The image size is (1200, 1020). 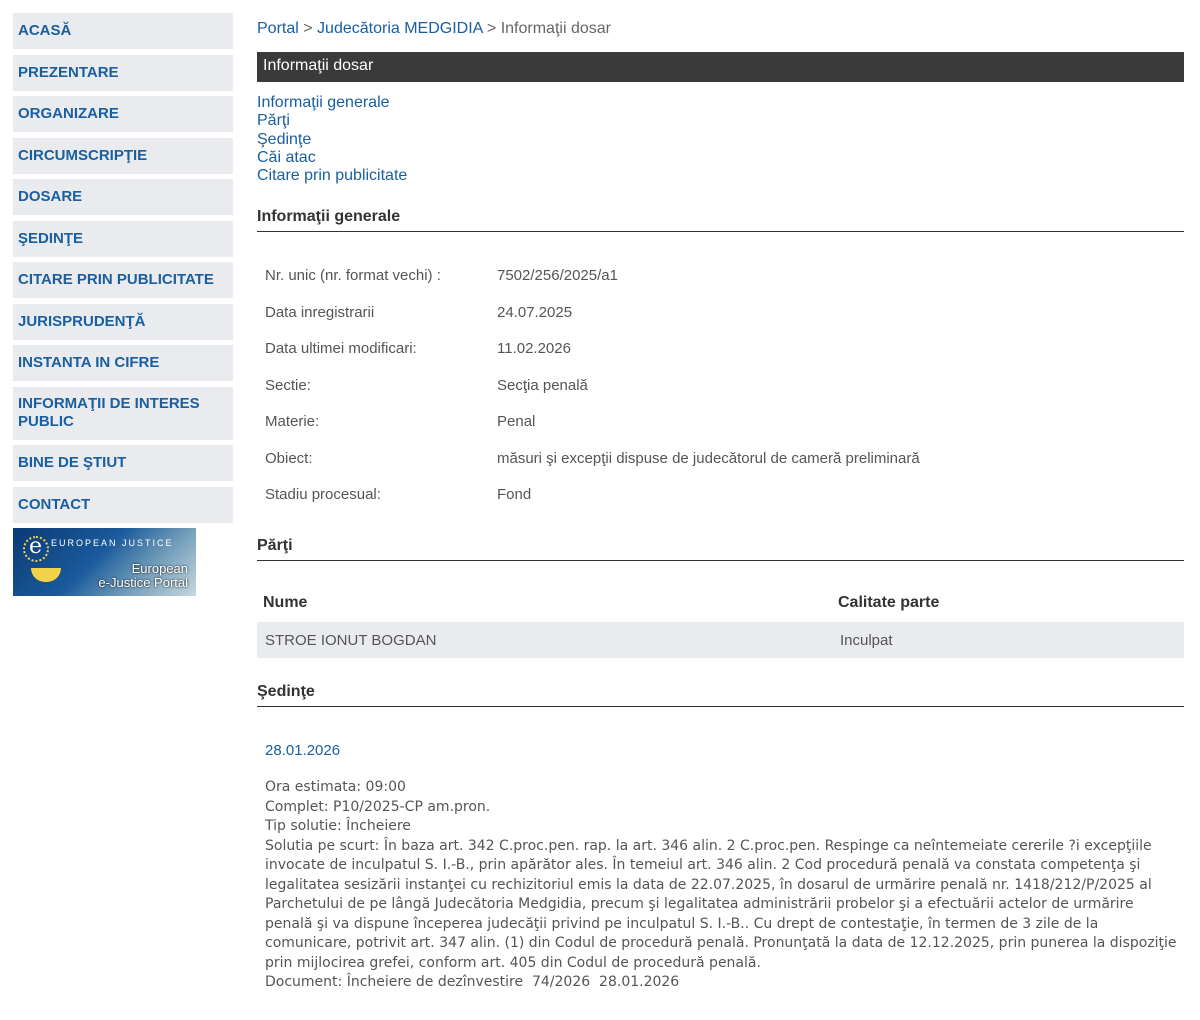 What do you see at coordinates (289, 458) in the screenshot?
I see `info-label: Obiect:` at bounding box center [289, 458].